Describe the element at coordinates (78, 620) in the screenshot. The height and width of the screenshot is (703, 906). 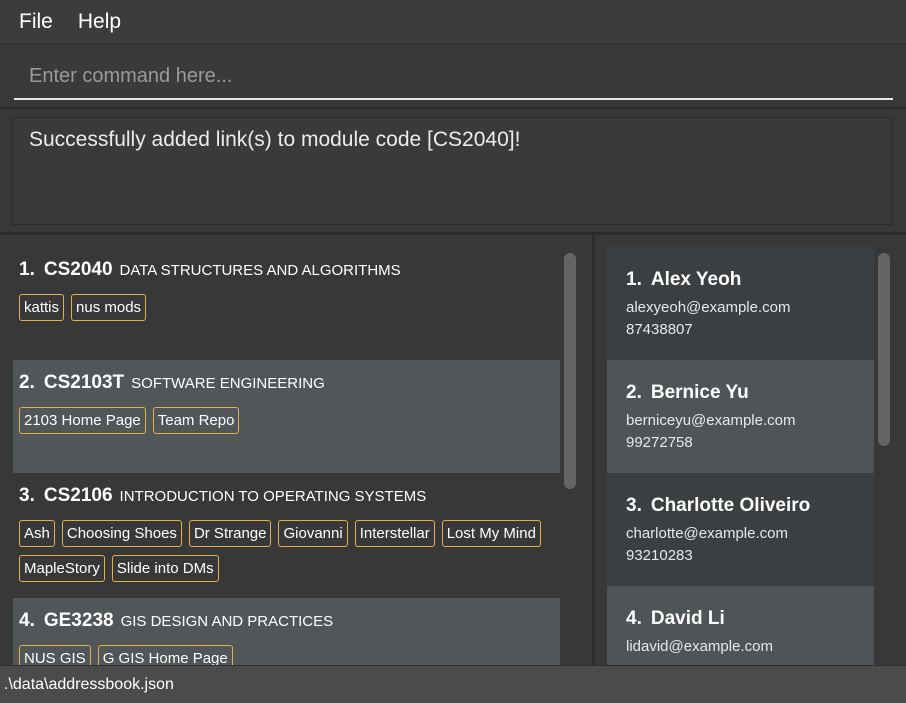
I see `module-code: GE3238` at that location.